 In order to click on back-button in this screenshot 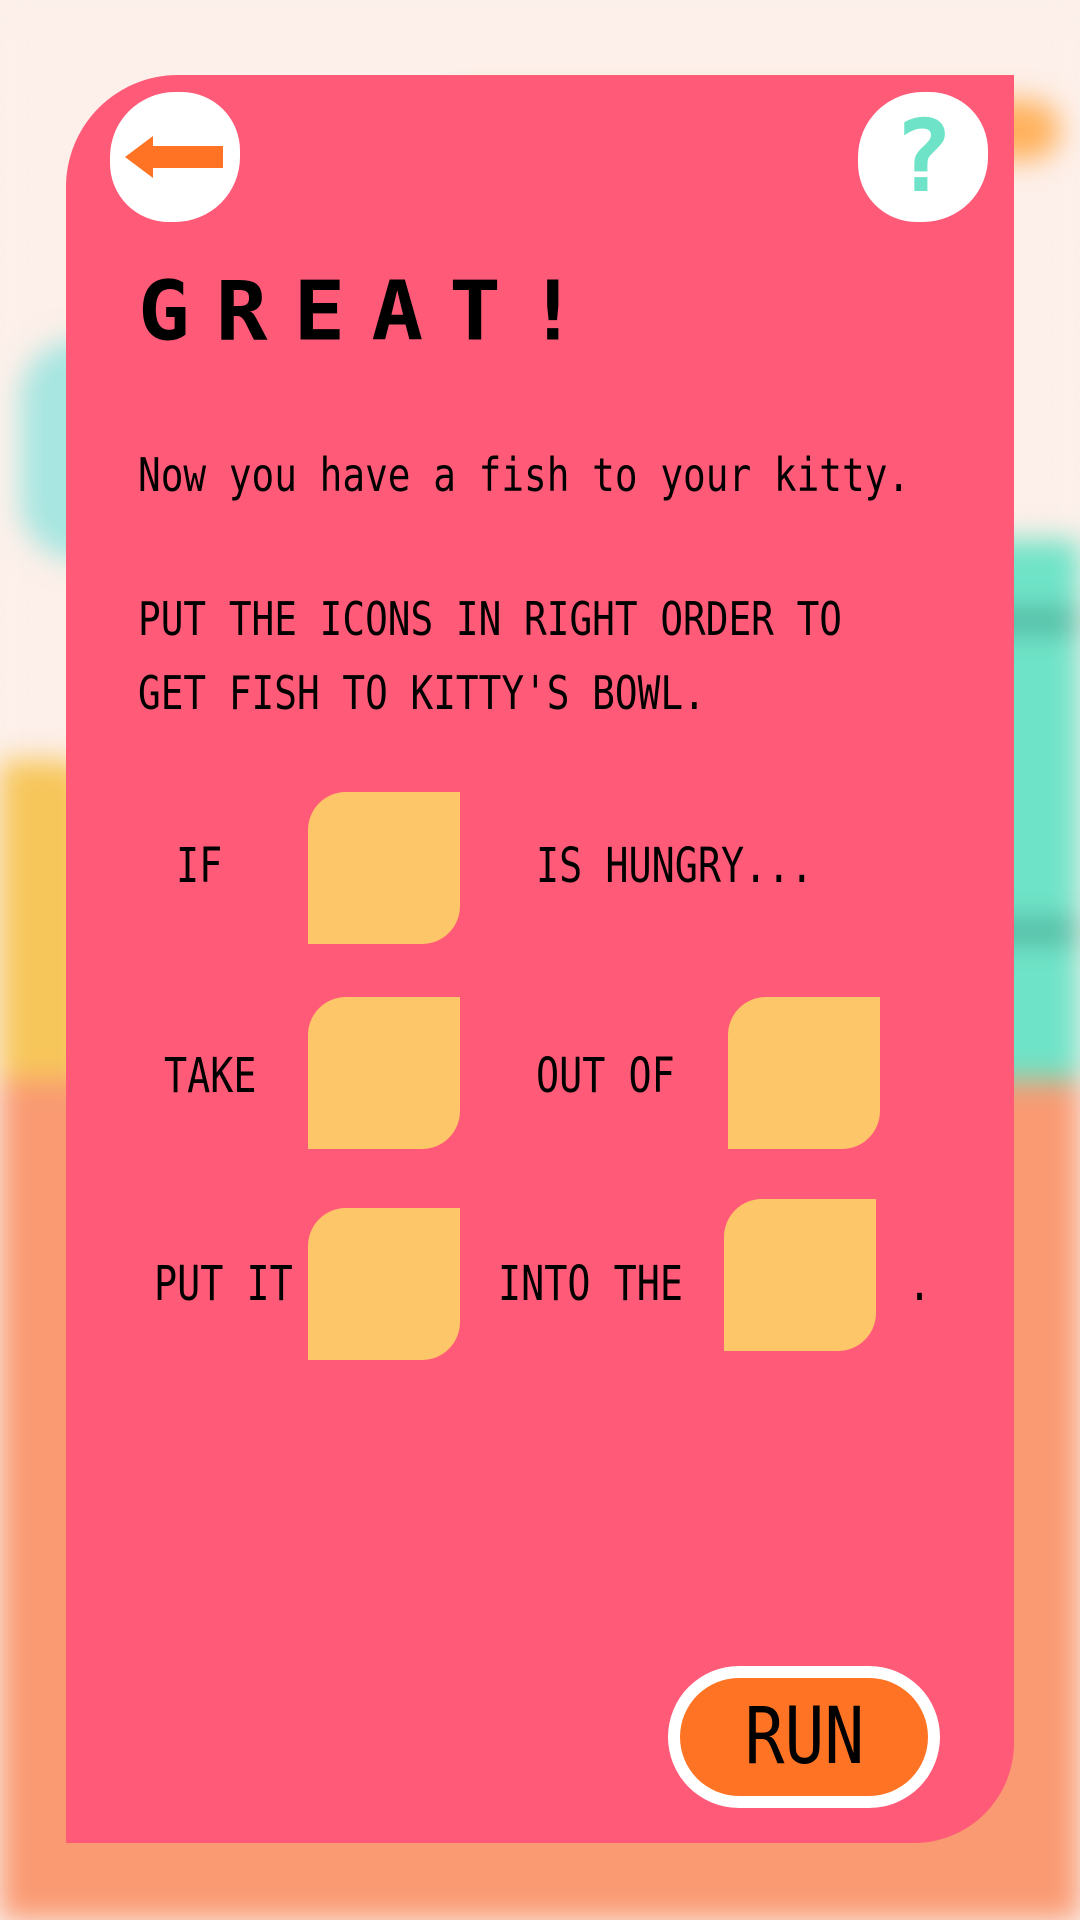, I will do `click(175, 157)`.